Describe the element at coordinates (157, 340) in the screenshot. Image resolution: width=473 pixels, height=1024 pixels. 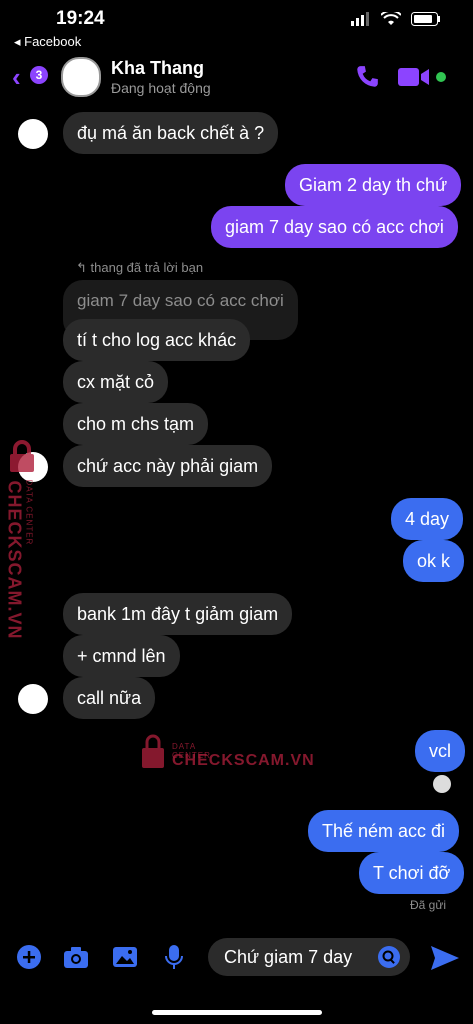
I see `message-in: tí t cho log acc khác` at that location.